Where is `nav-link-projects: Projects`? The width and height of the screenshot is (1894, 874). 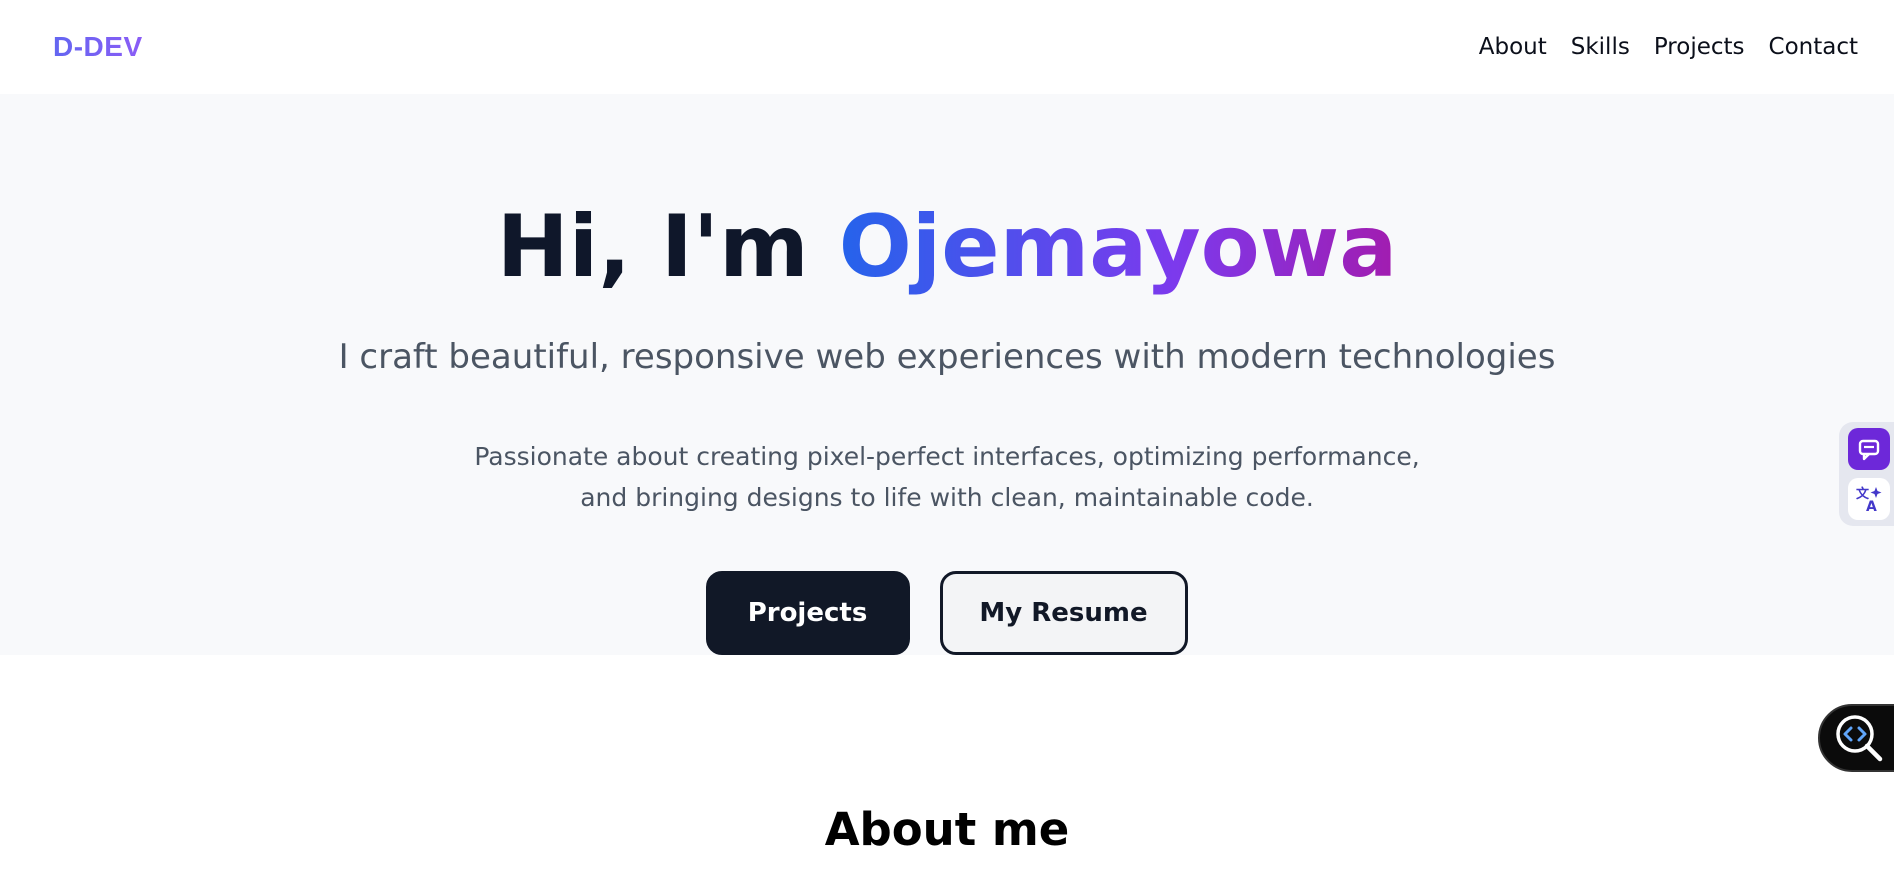
nav-link-projects: Projects is located at coordinates (1699, 47).